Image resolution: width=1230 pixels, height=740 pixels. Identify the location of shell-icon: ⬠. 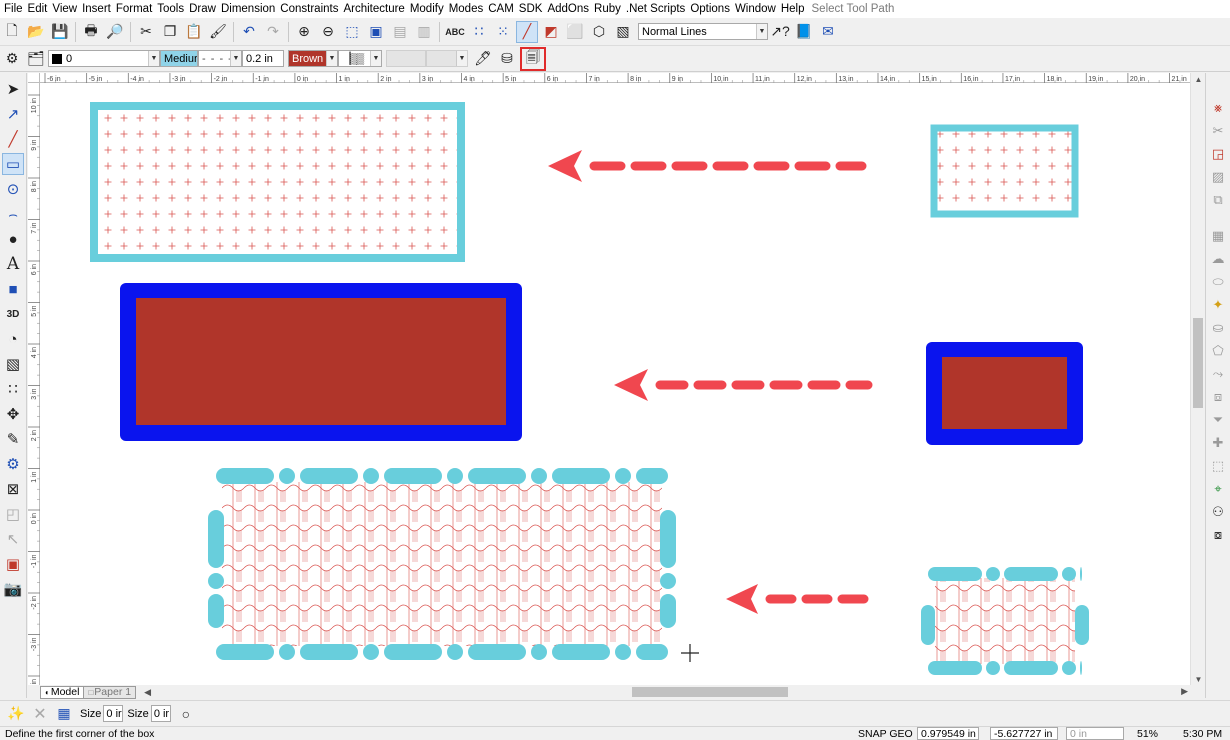
(1218, 351).